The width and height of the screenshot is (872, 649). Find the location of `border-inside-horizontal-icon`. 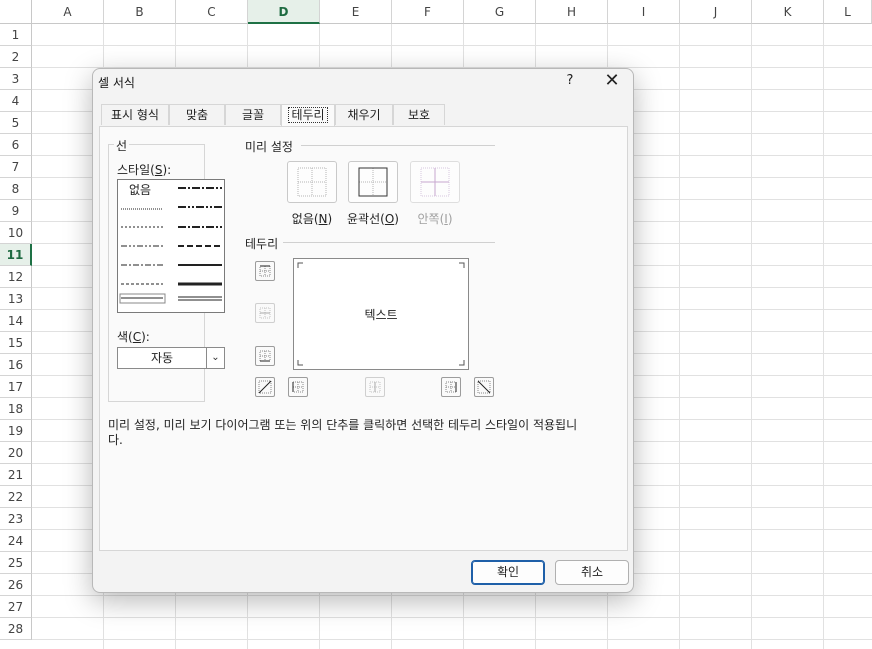

border-inside-horizontal-icon is located at coordinates (265, 313).